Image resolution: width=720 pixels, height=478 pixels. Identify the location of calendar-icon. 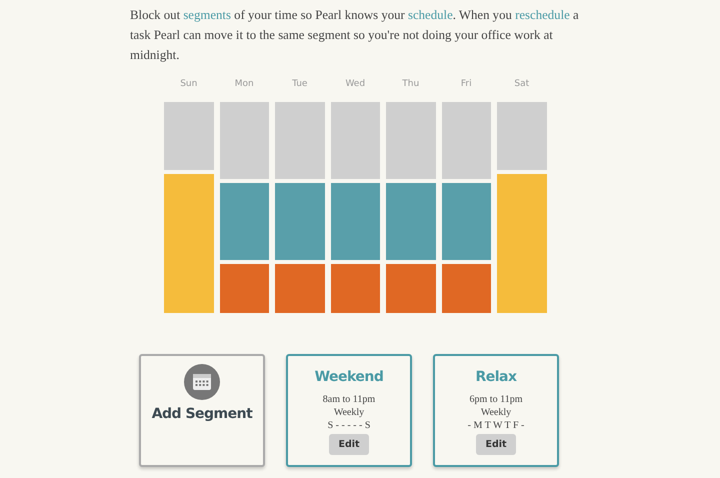
(202, 382).